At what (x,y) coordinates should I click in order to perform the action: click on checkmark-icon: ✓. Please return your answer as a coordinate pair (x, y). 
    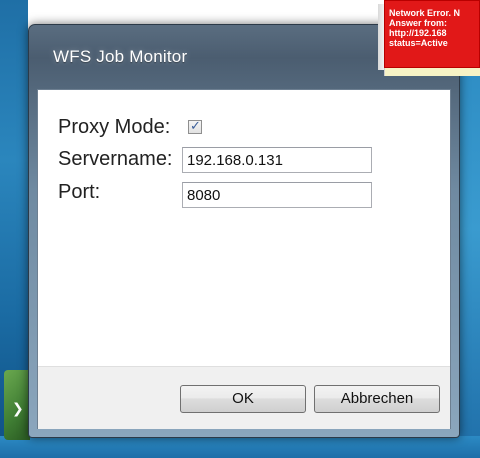
    Looking at the image, I should click on (195, 125).